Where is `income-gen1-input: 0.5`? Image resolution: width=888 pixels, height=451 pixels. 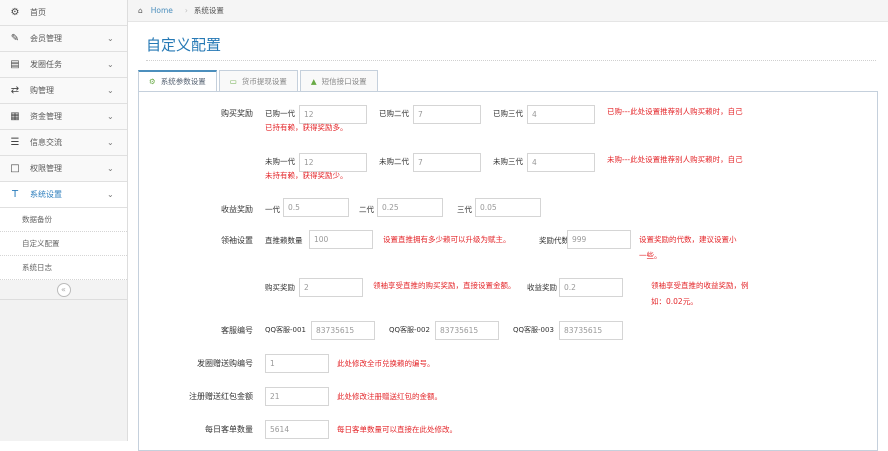 income-gen1-input: 0.5 is located at coordinates (316, 207).